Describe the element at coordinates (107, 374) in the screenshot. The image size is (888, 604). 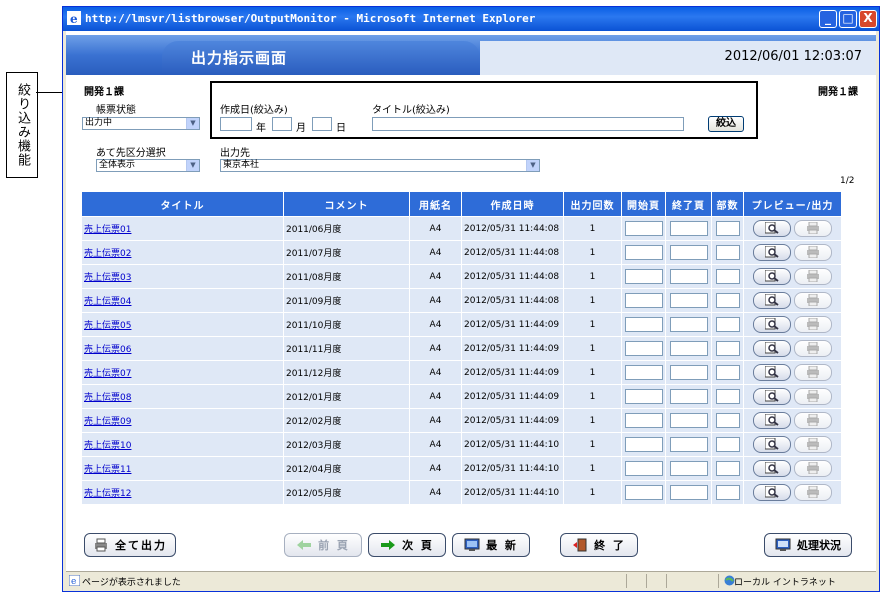
I see `report-title-link: 売上伝票07` at that location.